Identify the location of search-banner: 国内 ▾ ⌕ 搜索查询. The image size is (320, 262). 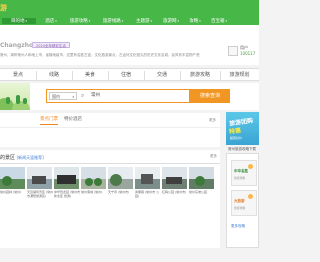
(129, 96).